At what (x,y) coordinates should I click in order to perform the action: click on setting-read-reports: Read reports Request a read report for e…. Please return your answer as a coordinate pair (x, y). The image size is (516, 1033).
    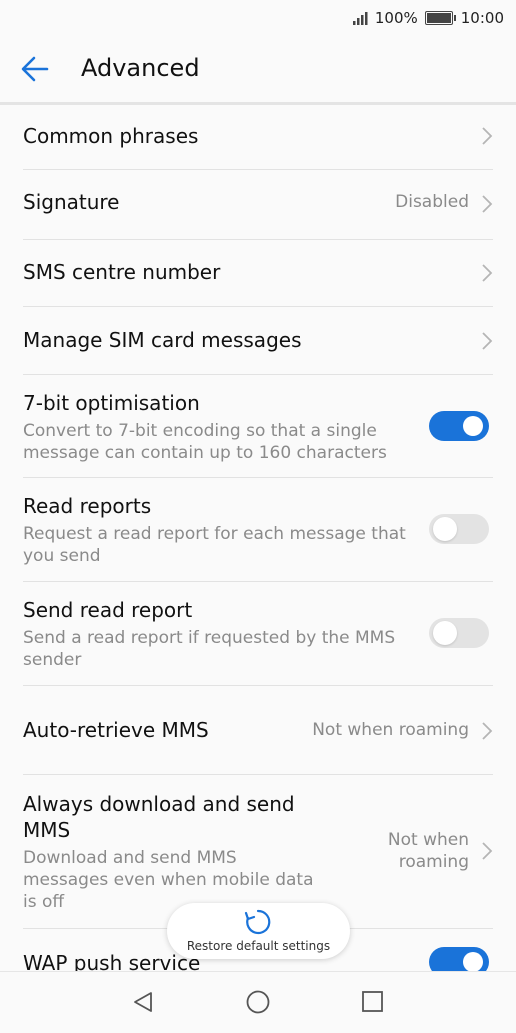
    Looking at the image, I should click on (258, 530).